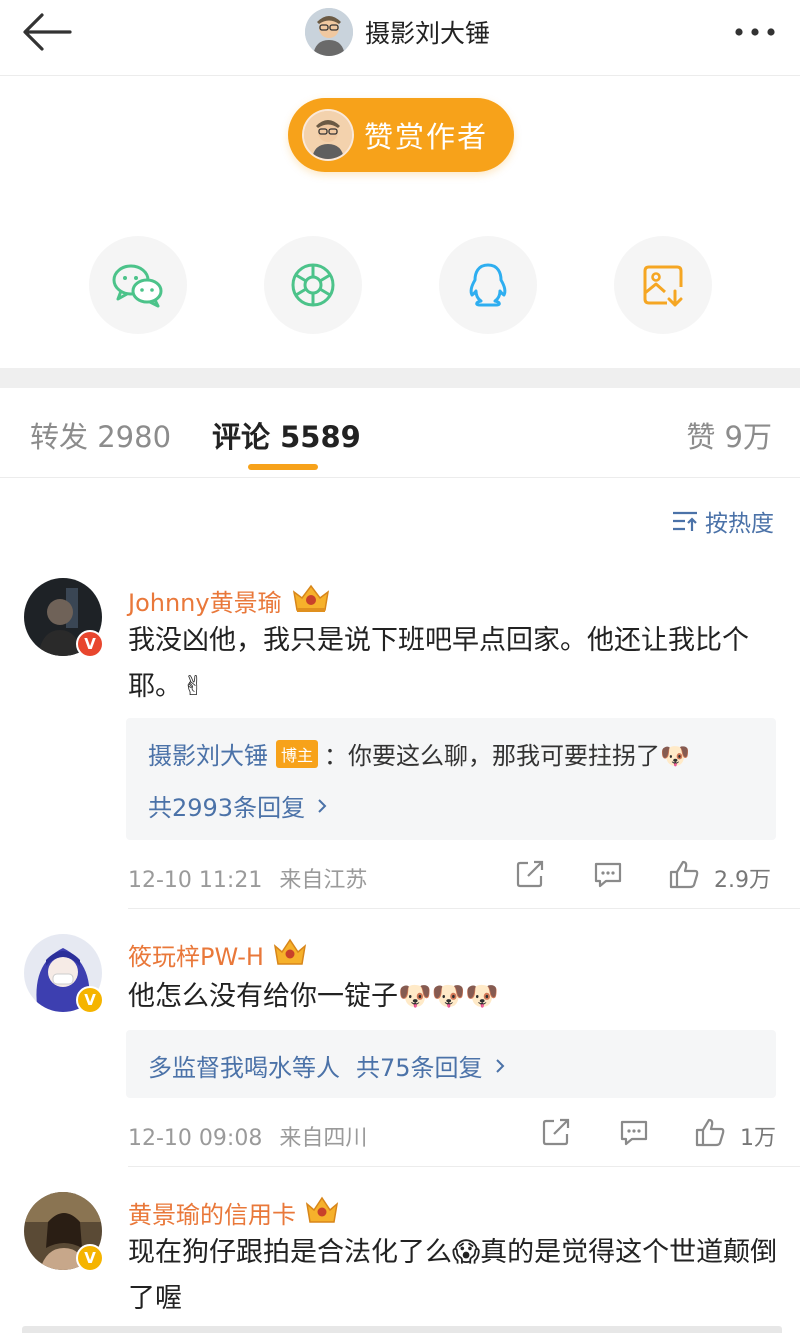 The image size is (800, 1333). I want to click on sort-icon, so click(685, 521).